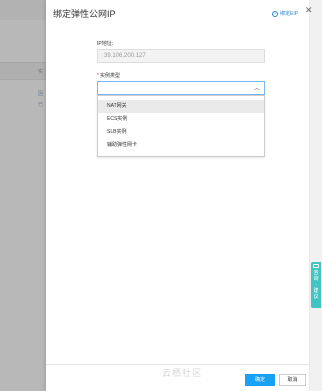 This screenshot has width=322, height=391. What do you see at coordinates (181, 119) in the screenshot?
I see `option-ecs-instance: ECS实例` at bounding box center [181, 119].